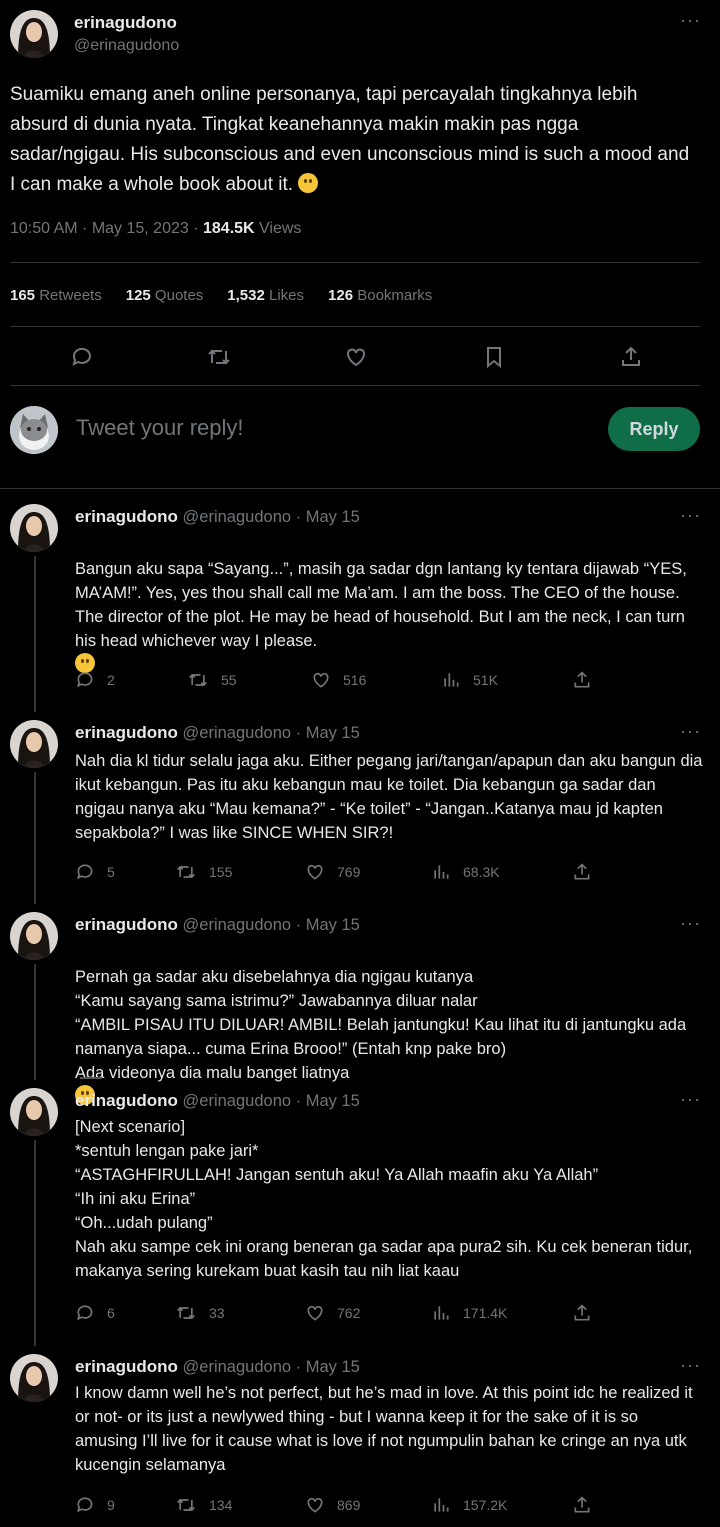 The height and width of the screenshot is (1527, 720). I want to click on like-count-button: 762, so click(332, 1313).